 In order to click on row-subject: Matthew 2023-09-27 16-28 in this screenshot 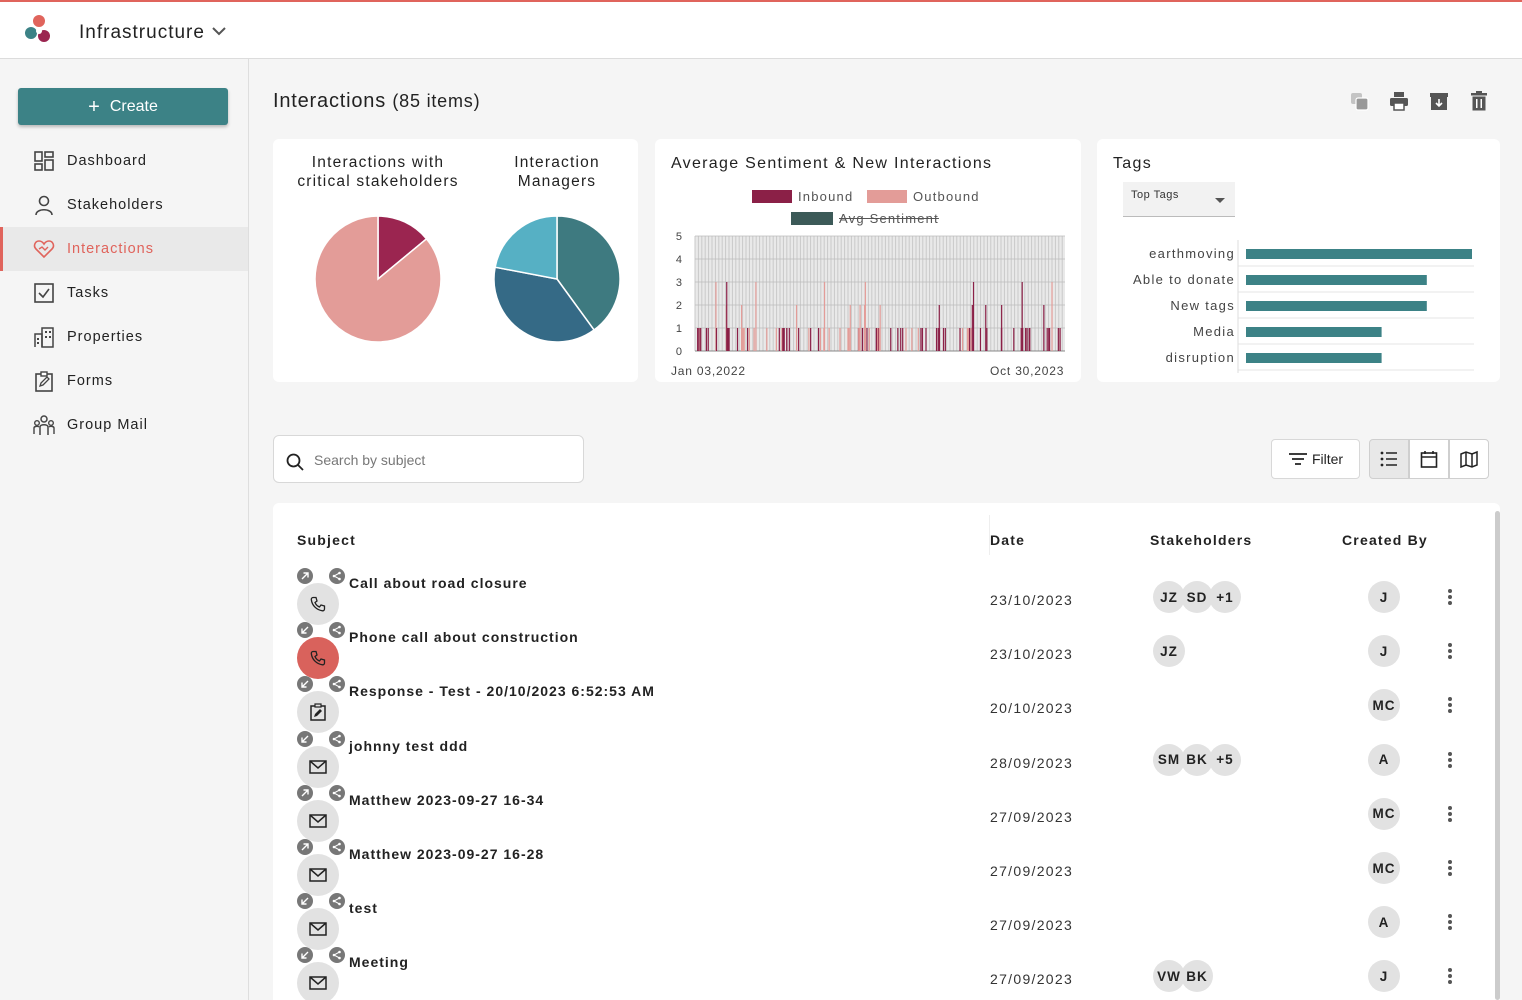, I will do `click(446, 854)`.